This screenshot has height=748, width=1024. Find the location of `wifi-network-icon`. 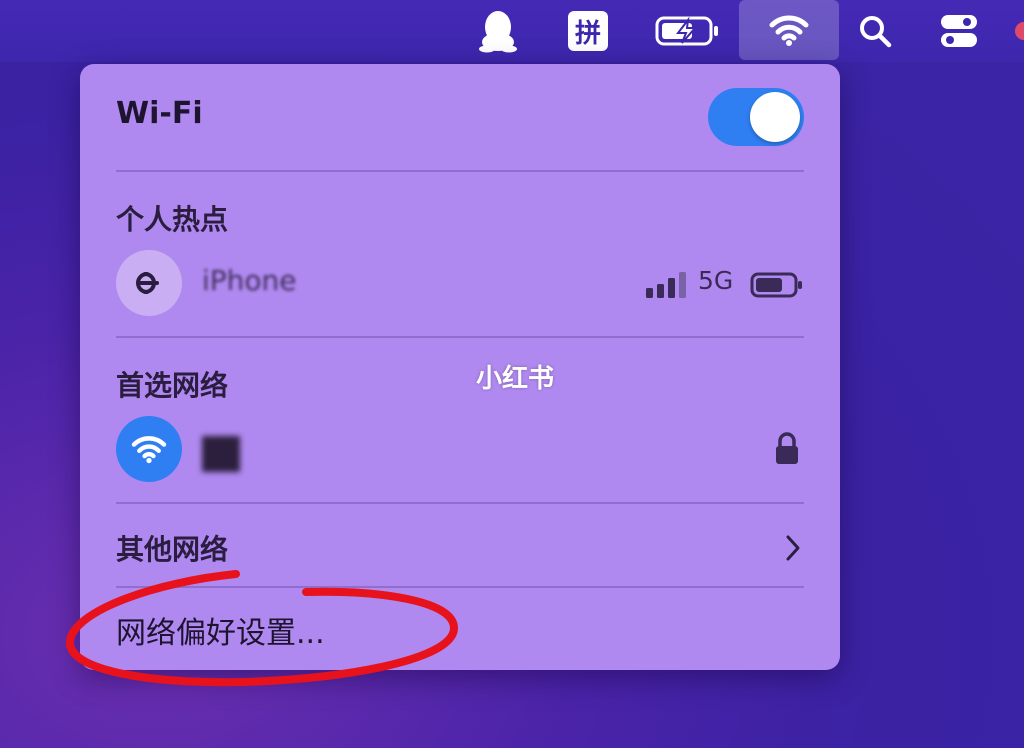

wifi-network-icon is located at coordinates (149, 449).